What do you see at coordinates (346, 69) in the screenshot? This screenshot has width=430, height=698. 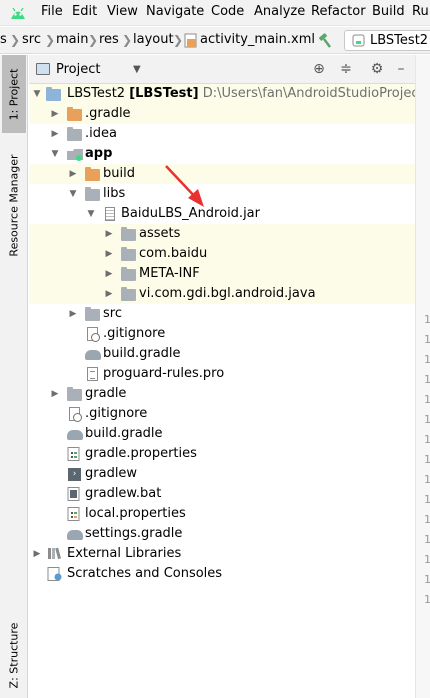 I see `collapse-all-icon: ≑` at bounding box center [346, 69].